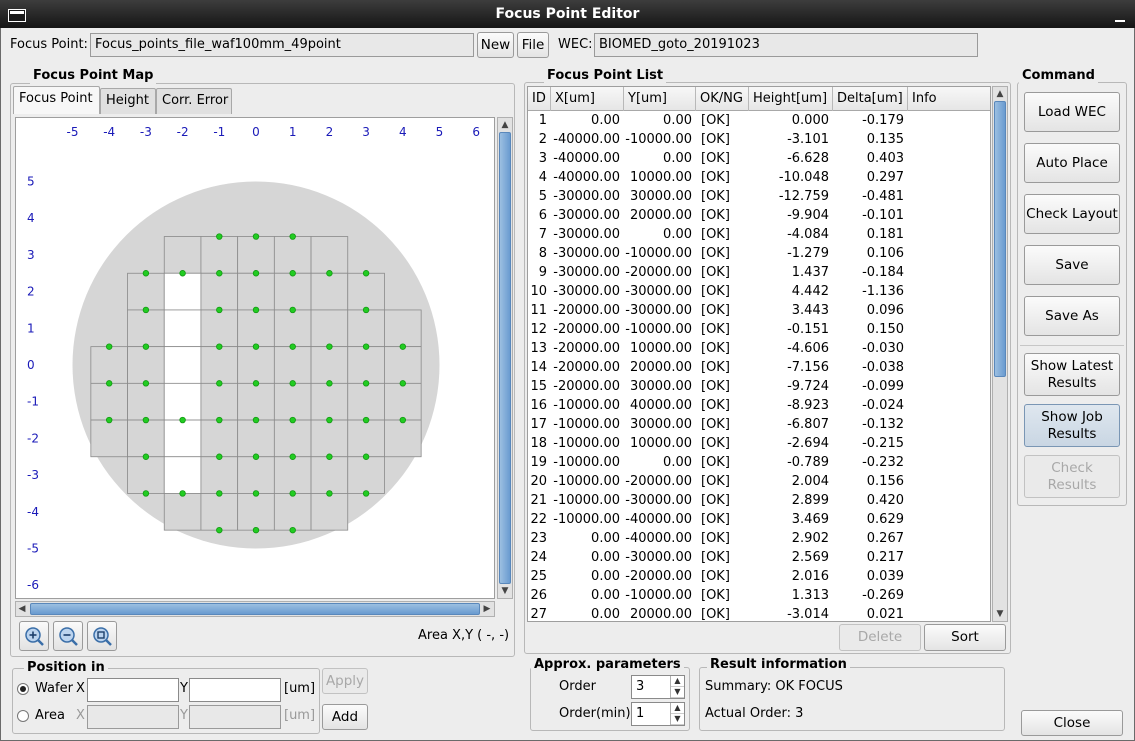  What do you see at coordinates (586, 500) in the screenshot?
I see `cell-x: -10000.00` at bounding box center [586, 500].